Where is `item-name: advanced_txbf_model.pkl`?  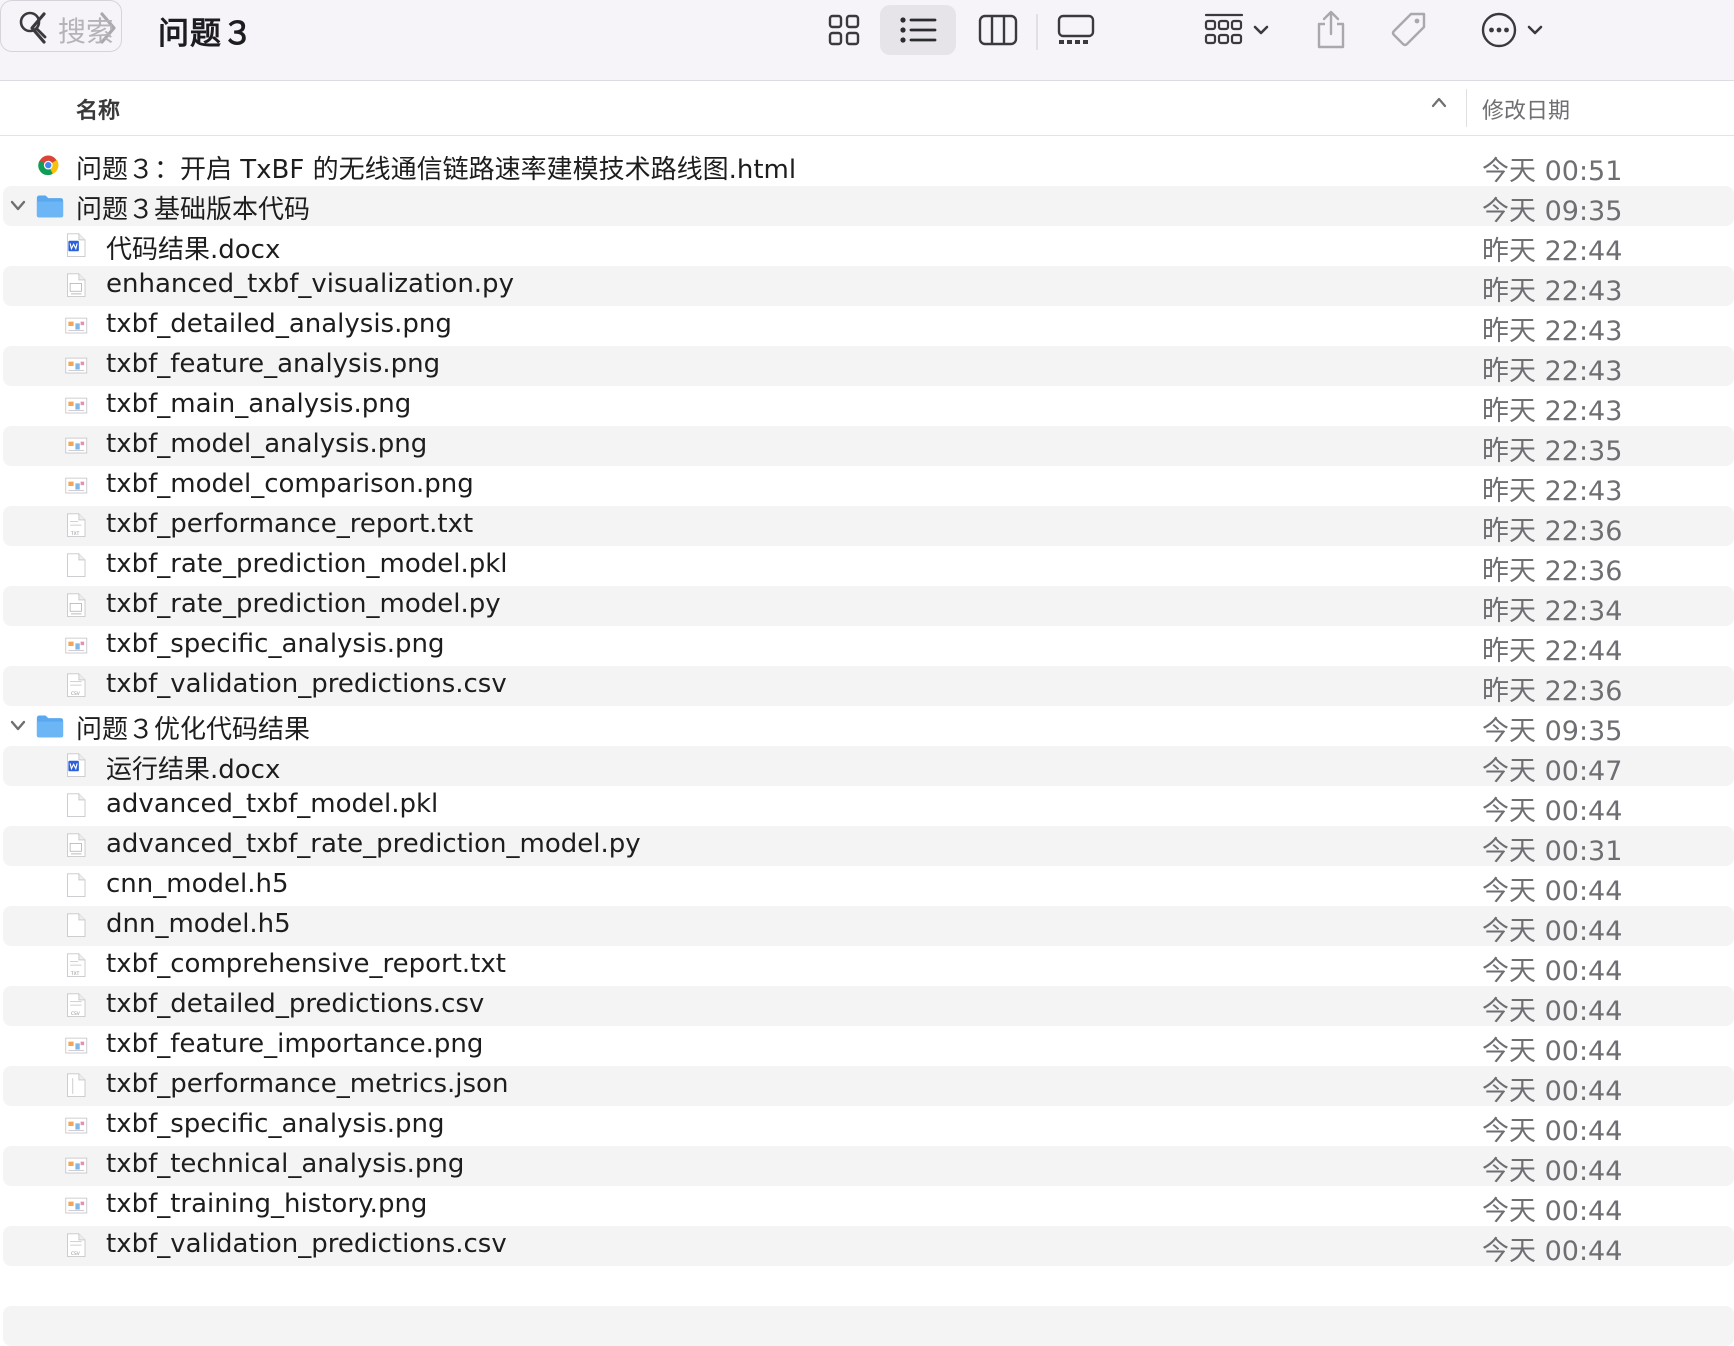
item-name: advanced_txbf_model.pkl is located at coordinates (272, 804).